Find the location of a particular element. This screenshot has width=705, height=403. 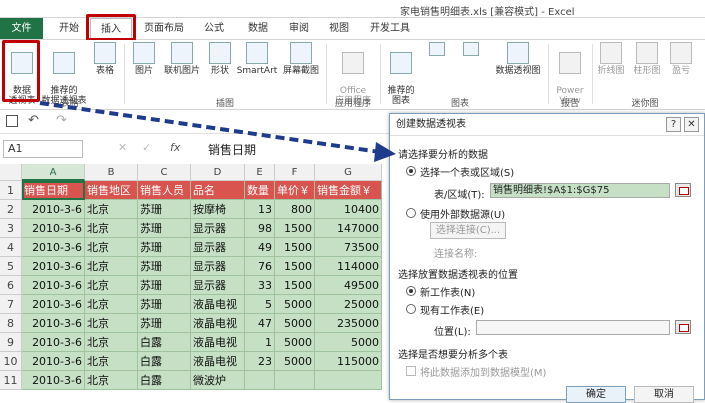

pictures-button: 图片 is located at coordinates (144, 59).